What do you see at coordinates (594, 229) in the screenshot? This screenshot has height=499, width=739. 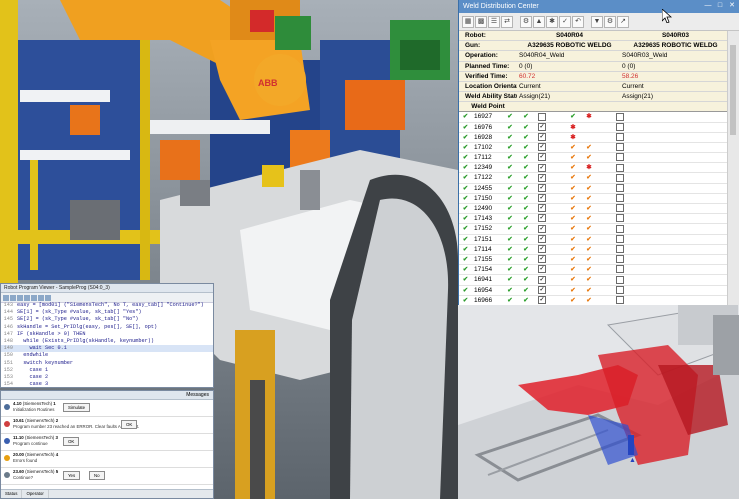 I see `table-row: ✔ 17152 ✔ ✔ ✓ ✔ ✔` at bounding box center [594, 229].